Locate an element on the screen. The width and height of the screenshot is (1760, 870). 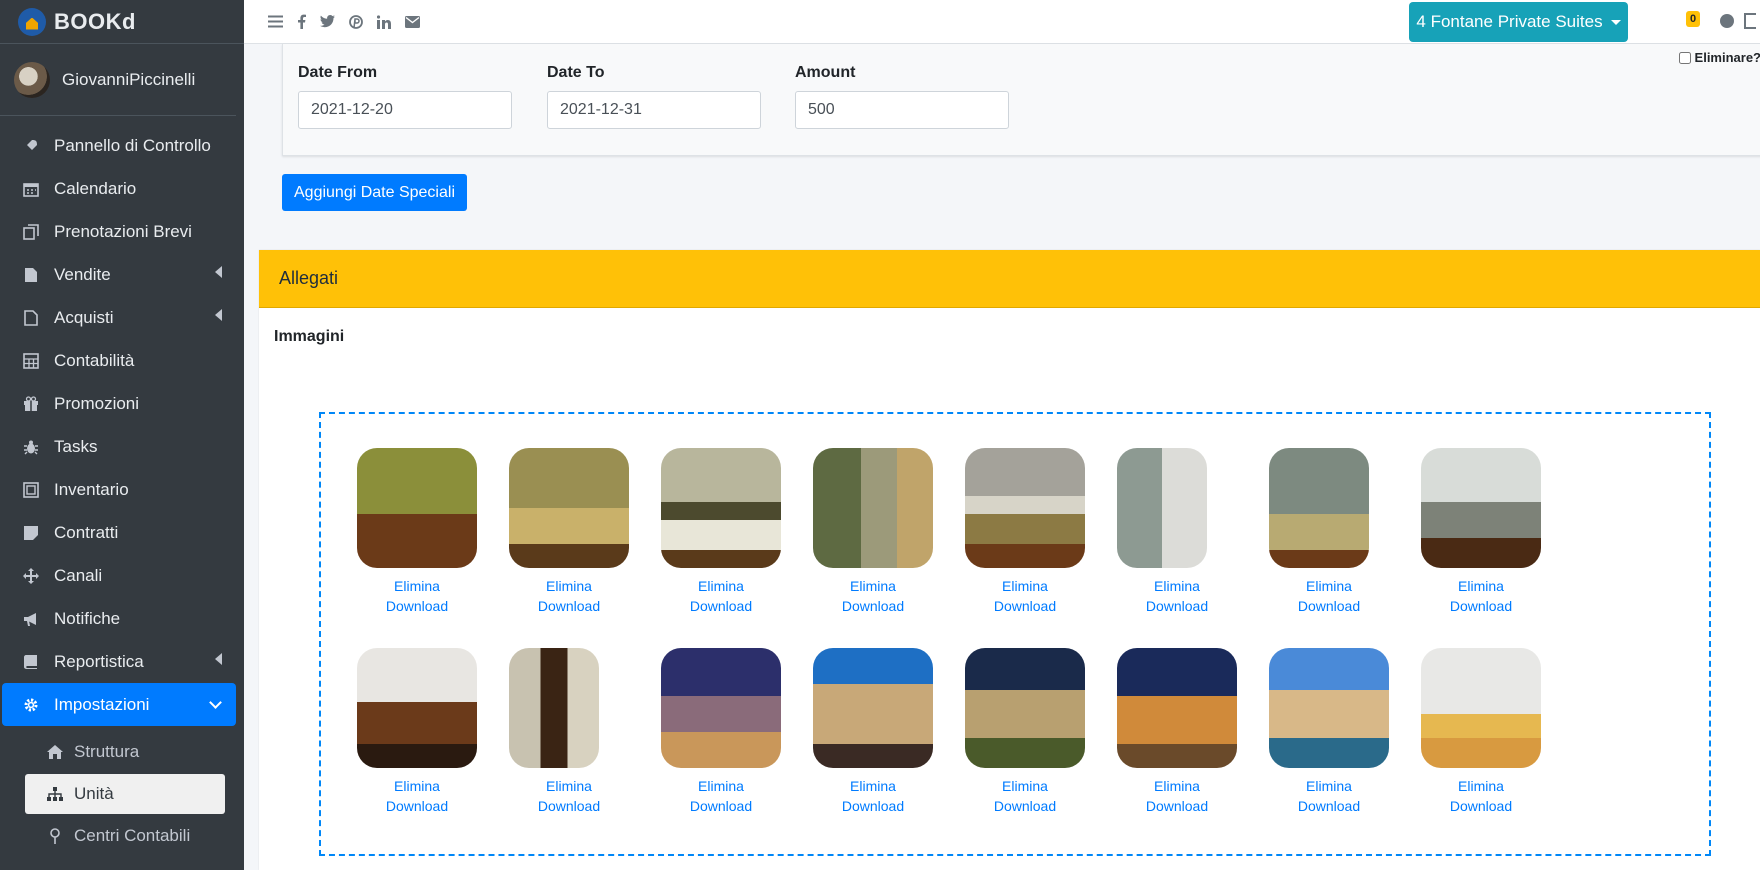
copy-icon is located at coordinates (31, 232).